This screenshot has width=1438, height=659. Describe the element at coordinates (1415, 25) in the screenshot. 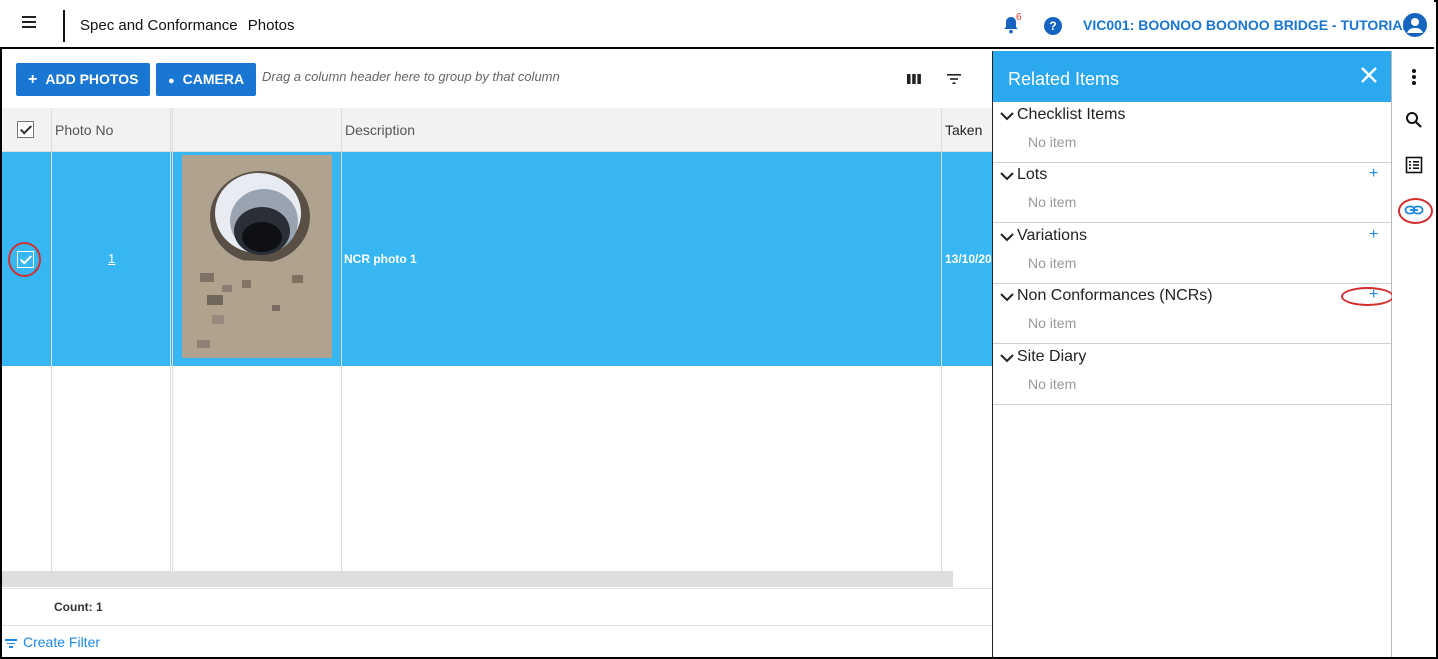

I see `user-avatar-icon` at that location.